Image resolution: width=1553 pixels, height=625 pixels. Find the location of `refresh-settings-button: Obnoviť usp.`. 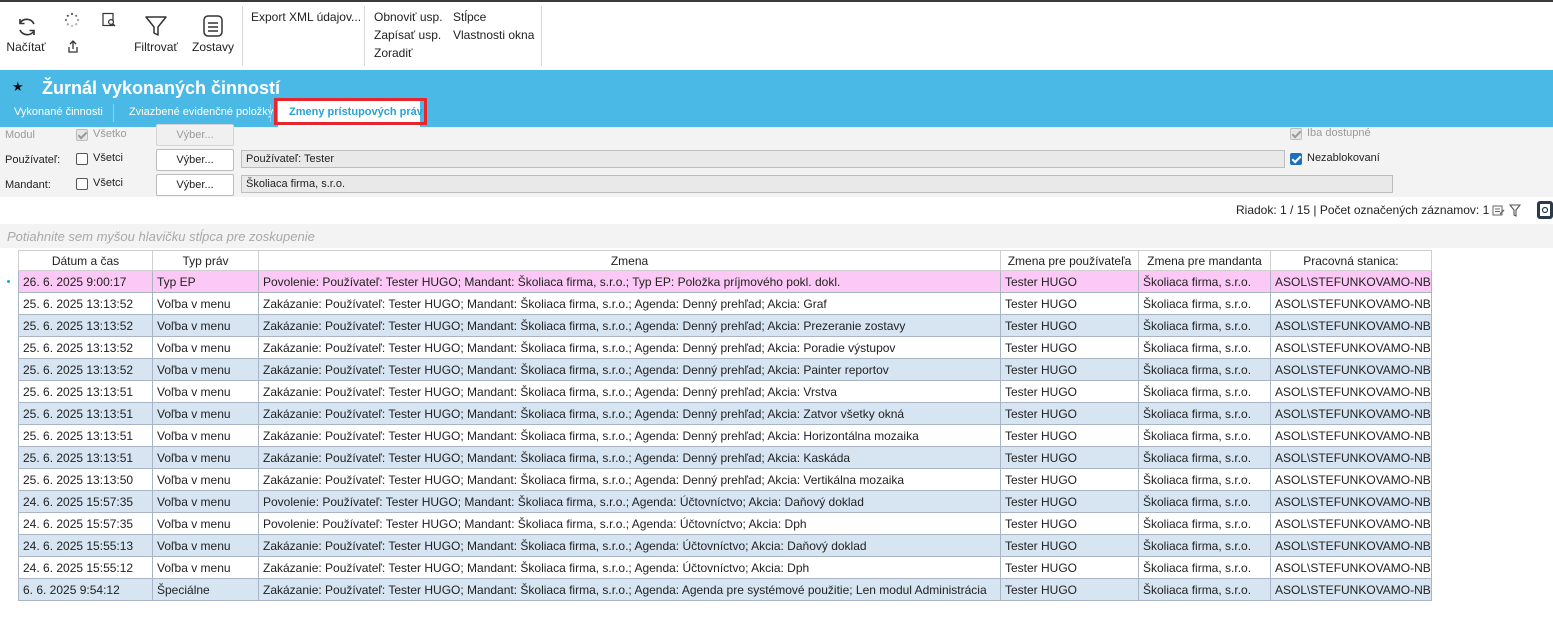

refresh-settings-button: Obnoviť usp. is located at coordinates (408, 17).